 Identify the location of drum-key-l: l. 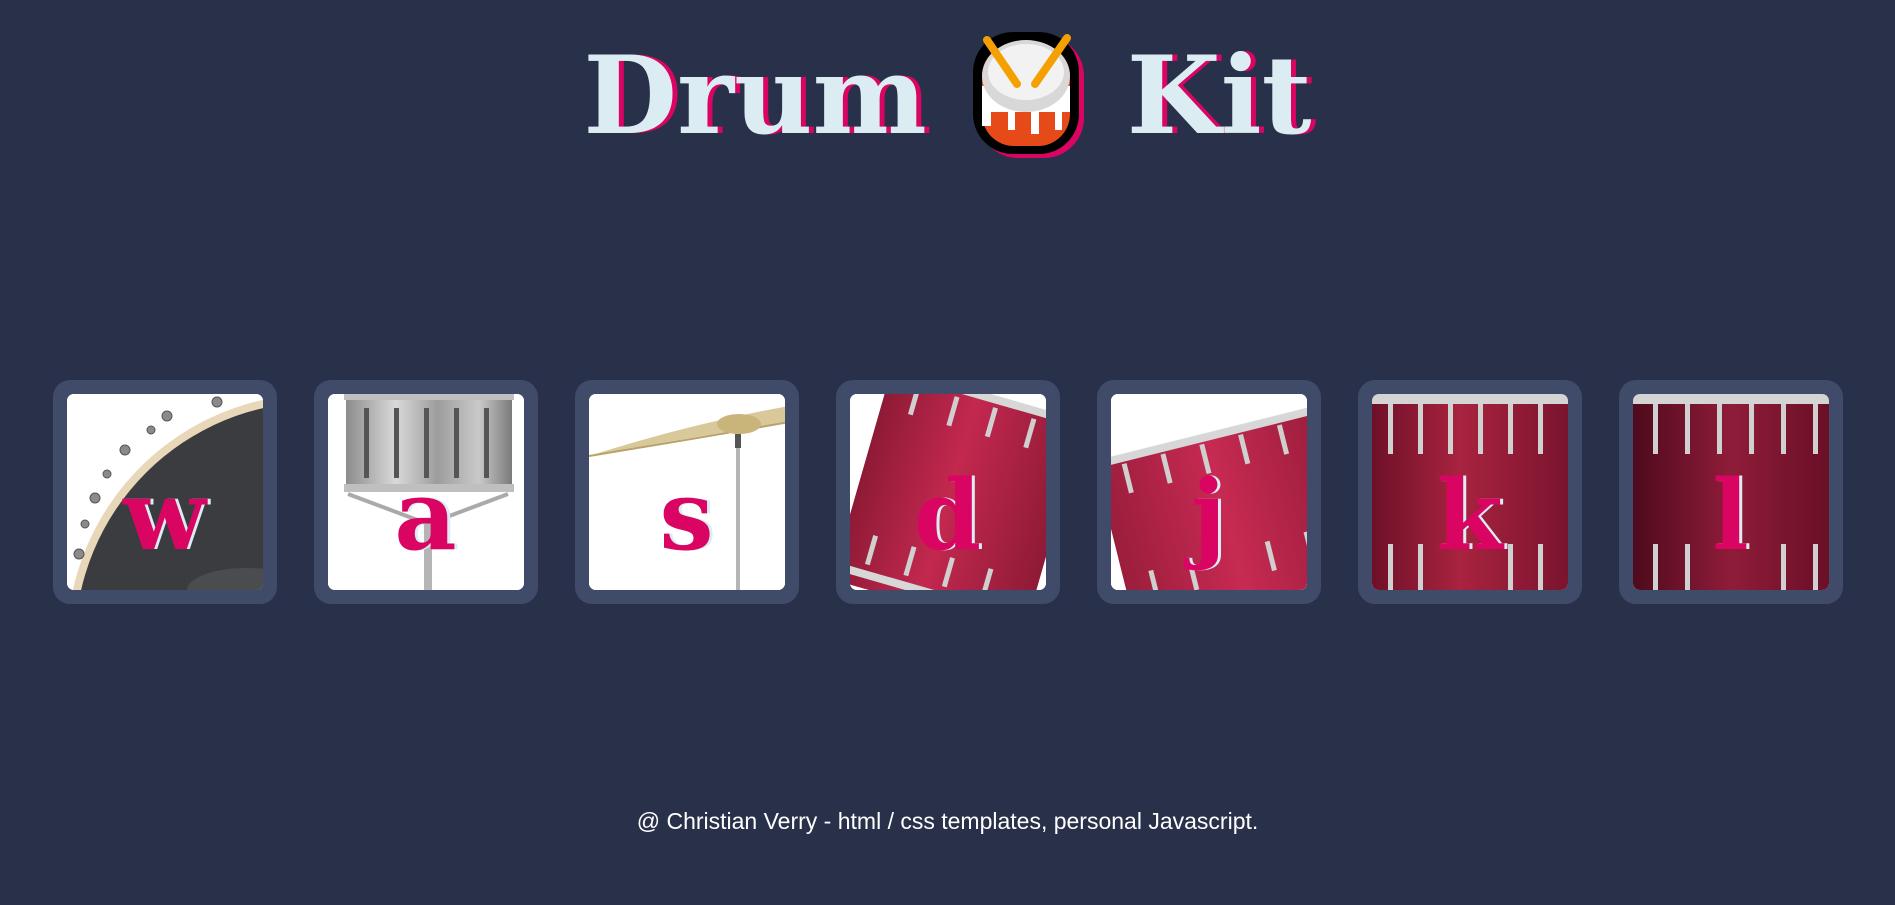
(1730, 492).